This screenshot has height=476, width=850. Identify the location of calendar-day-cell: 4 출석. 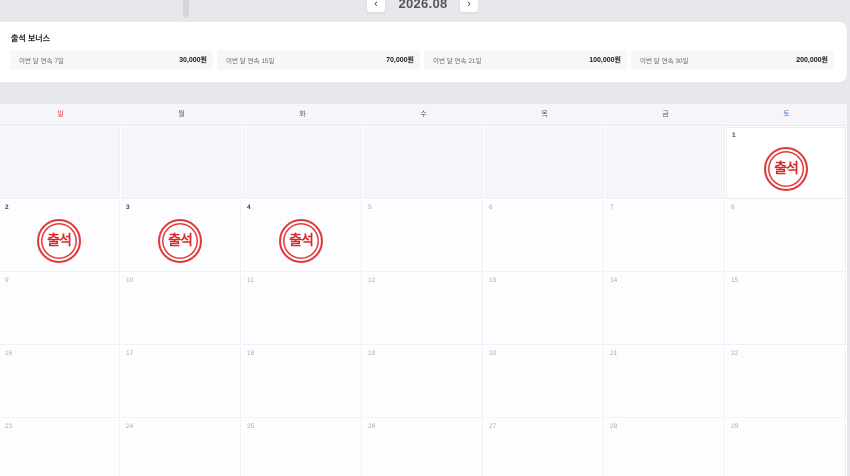
(302, 236).